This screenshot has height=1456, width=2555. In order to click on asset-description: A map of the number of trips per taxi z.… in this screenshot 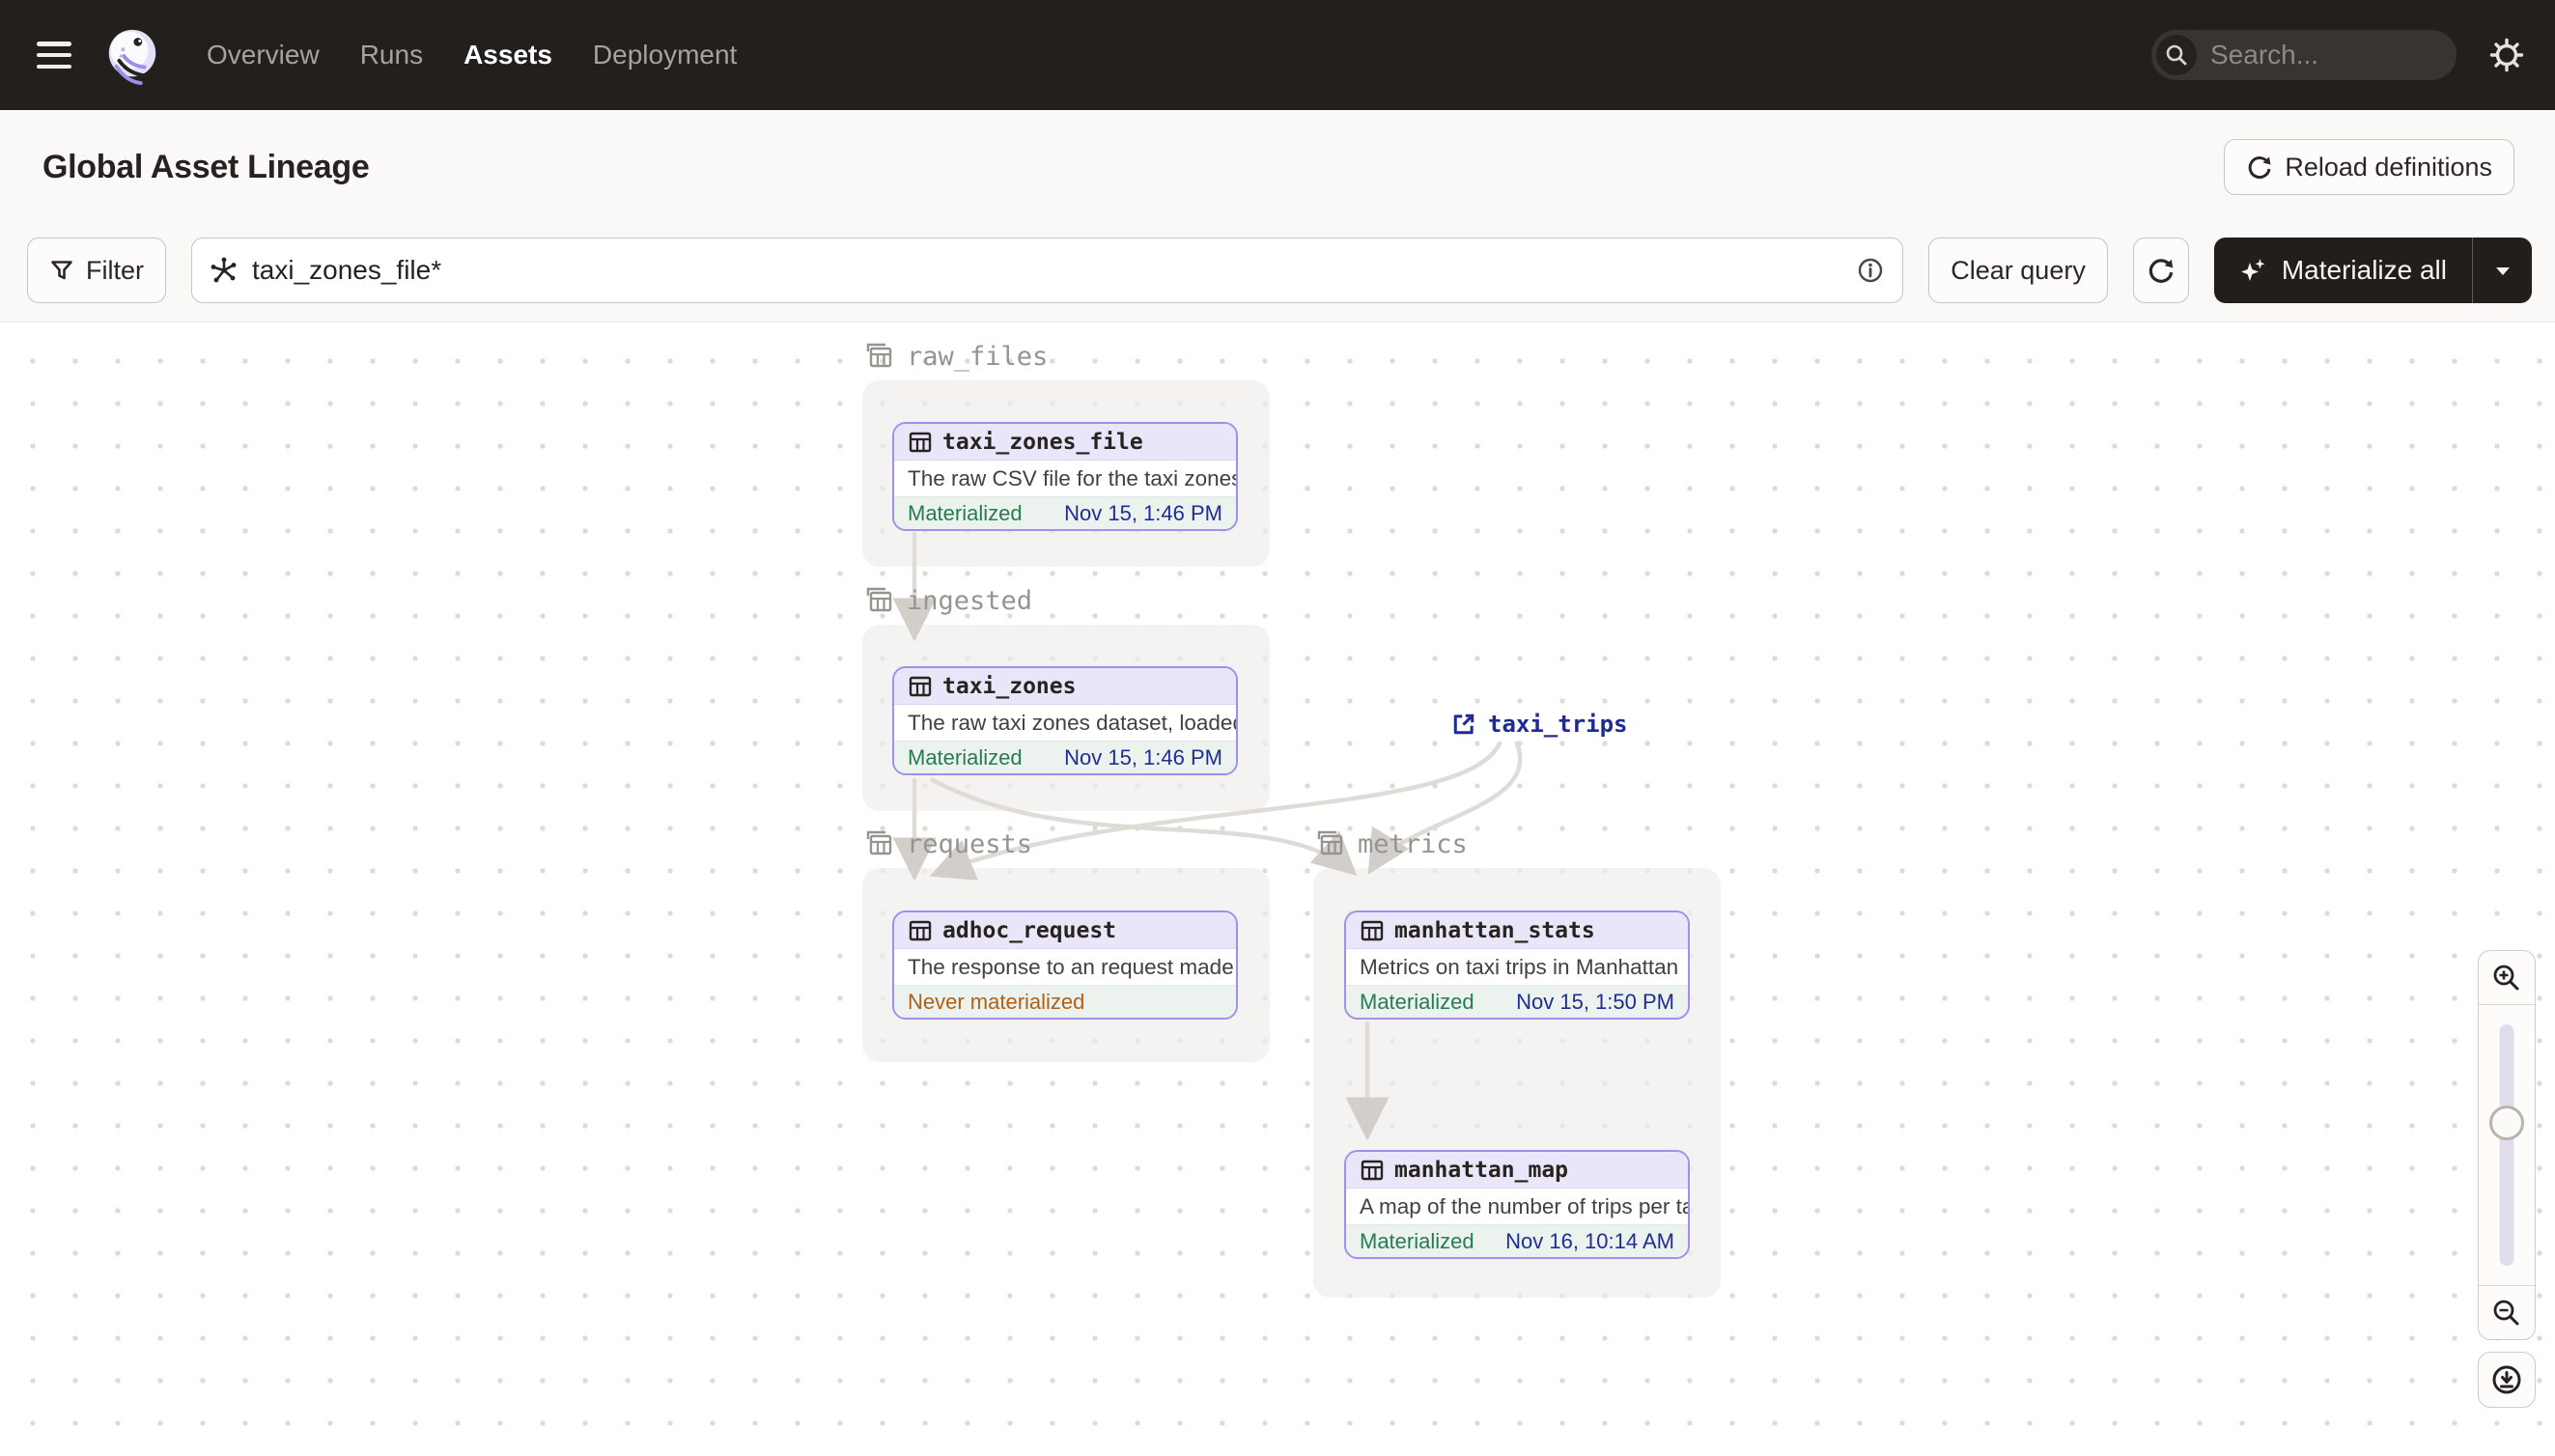, I will do `click(1524, 1206)`.